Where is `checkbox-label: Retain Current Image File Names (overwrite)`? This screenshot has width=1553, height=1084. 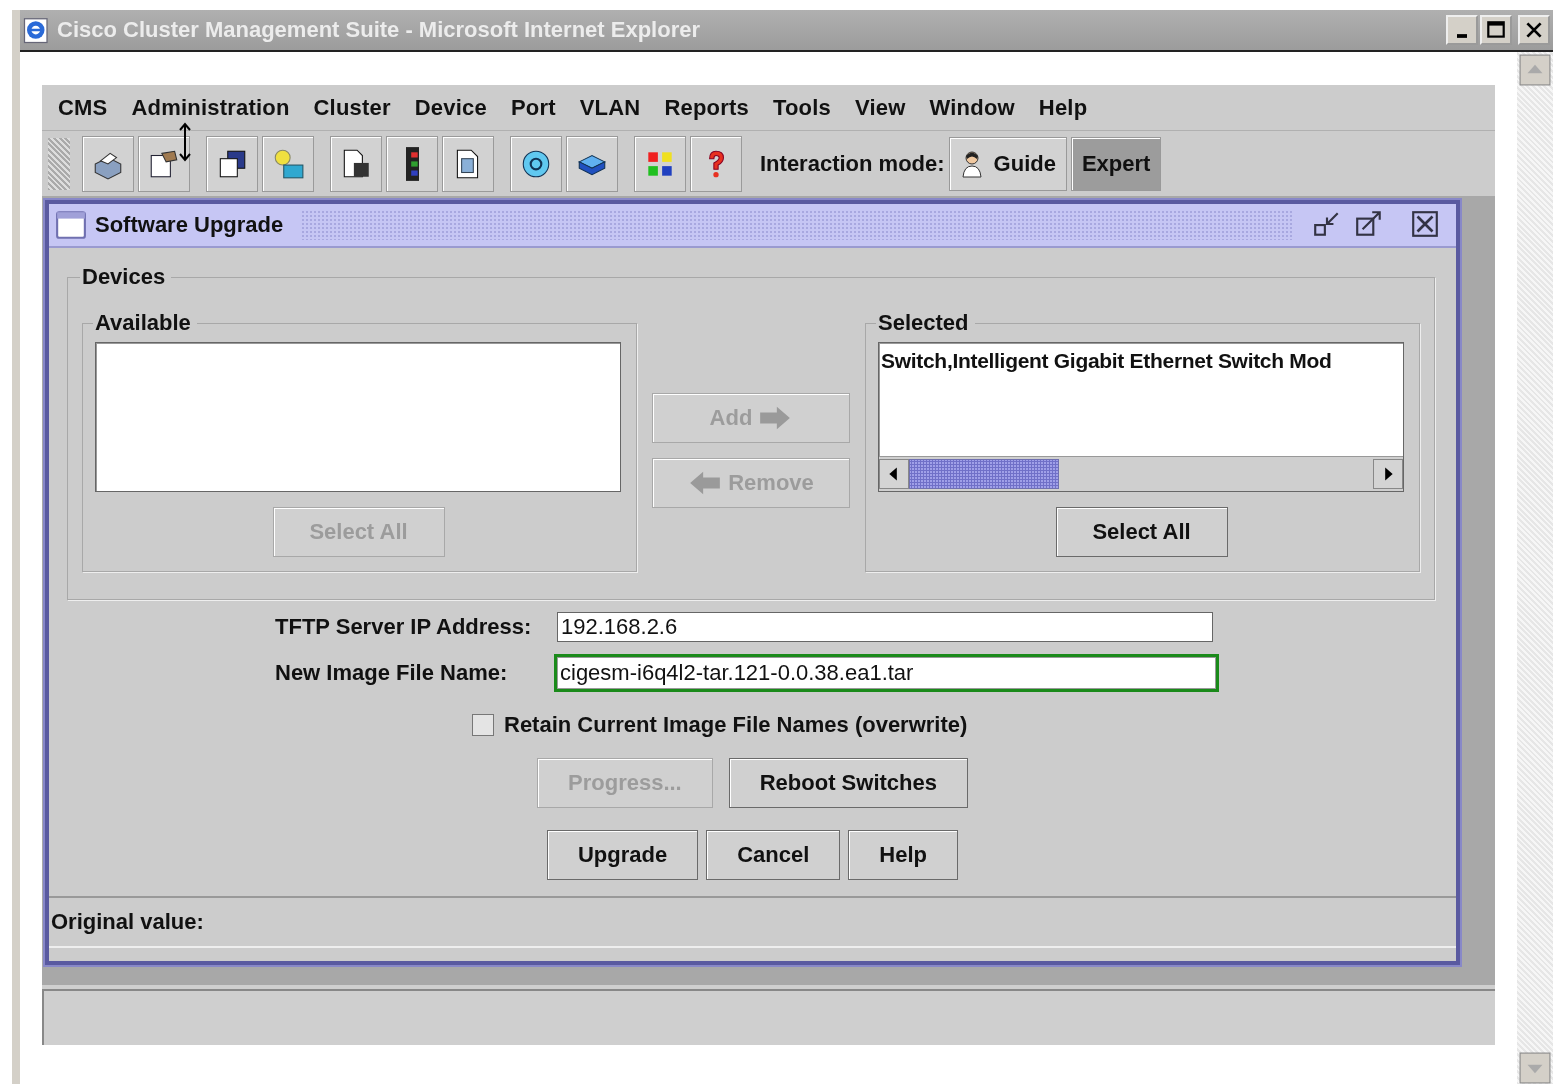
checkbox-label: Retain Current Image File Names (overwrite) is located at coordinates (736, 725).